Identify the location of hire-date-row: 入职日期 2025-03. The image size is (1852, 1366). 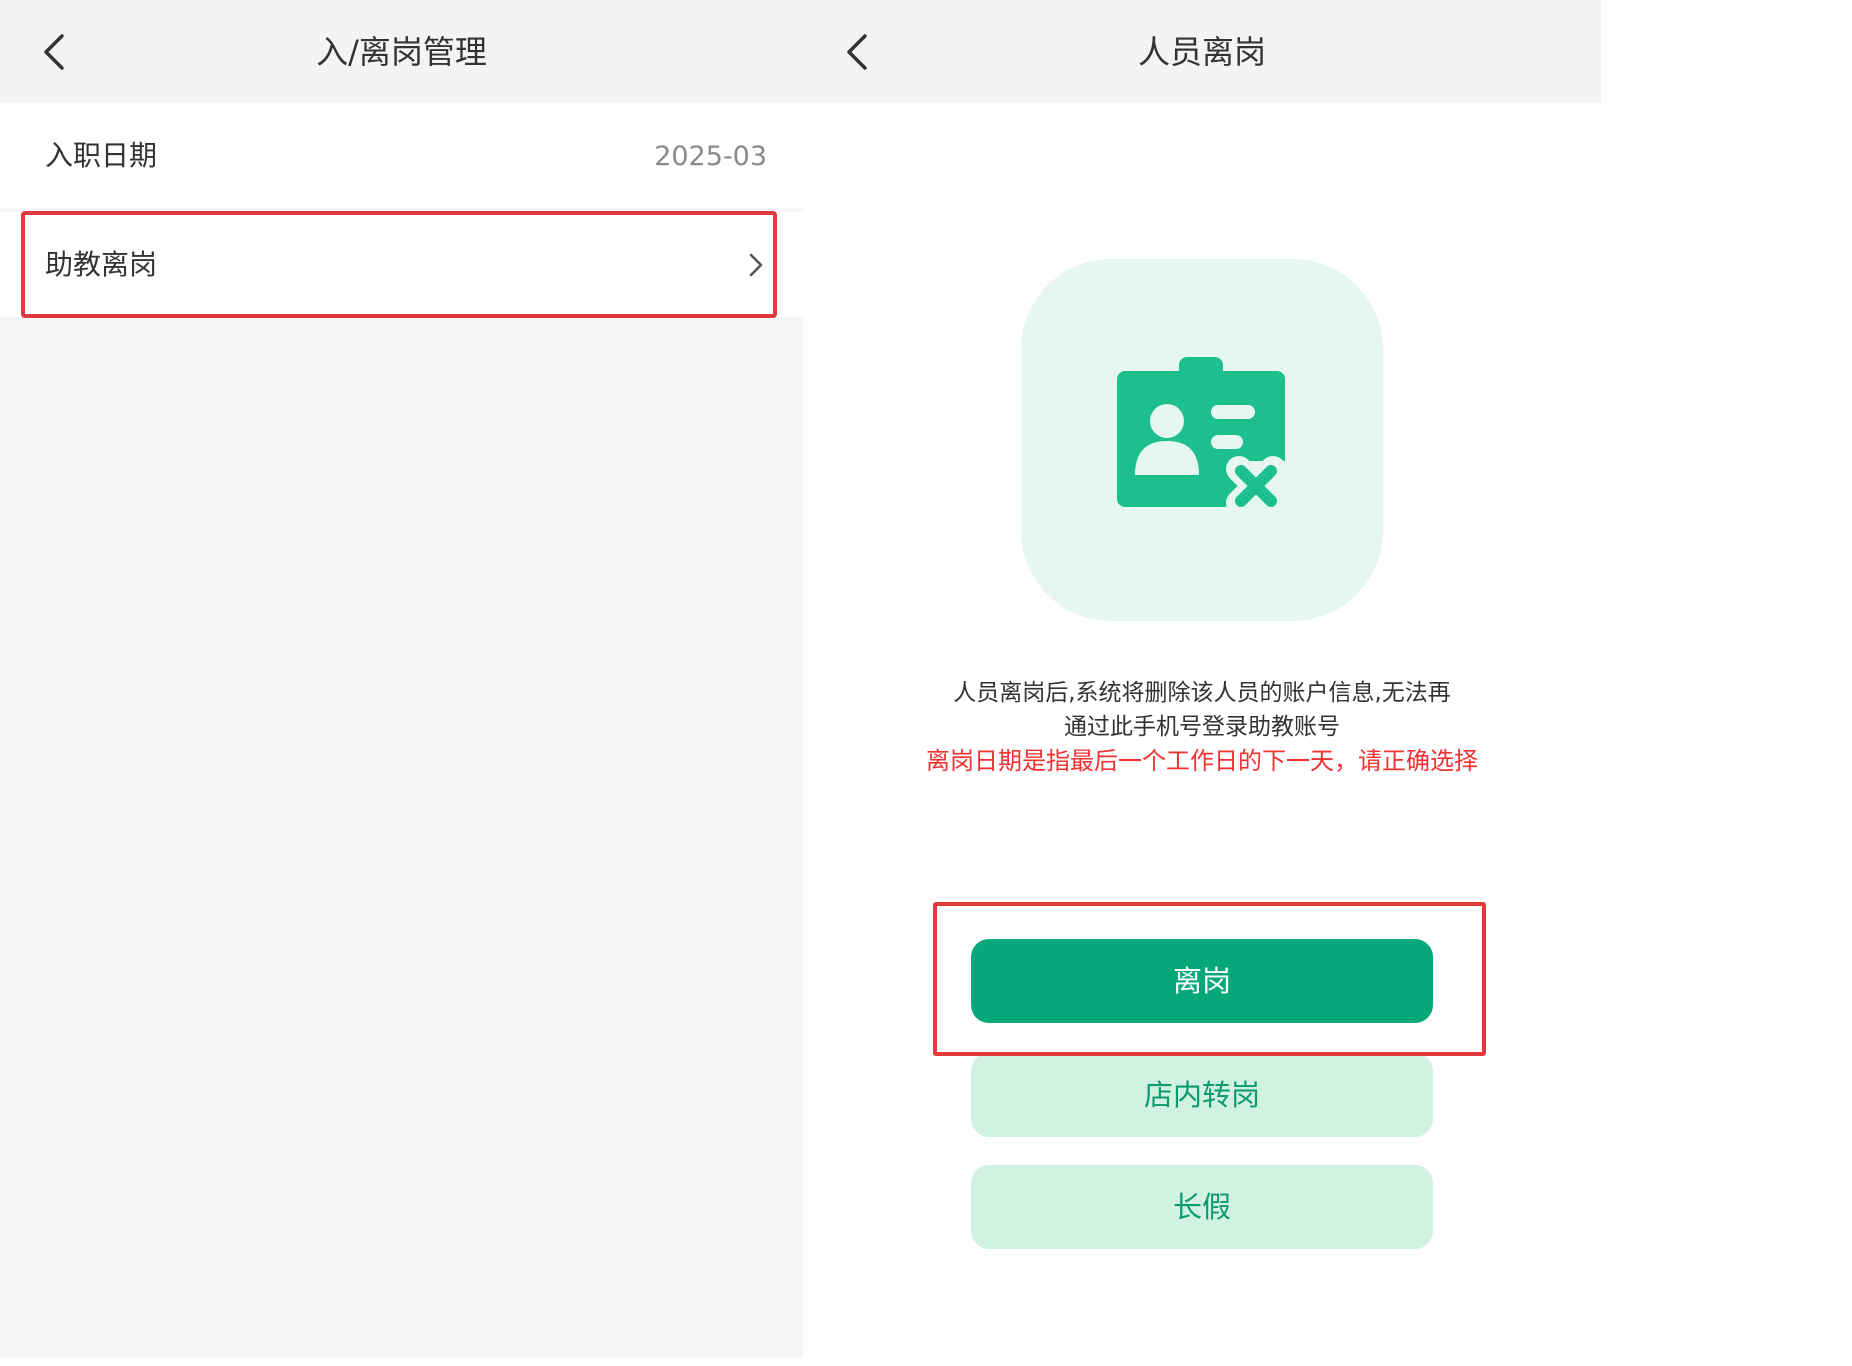
(401, 155).